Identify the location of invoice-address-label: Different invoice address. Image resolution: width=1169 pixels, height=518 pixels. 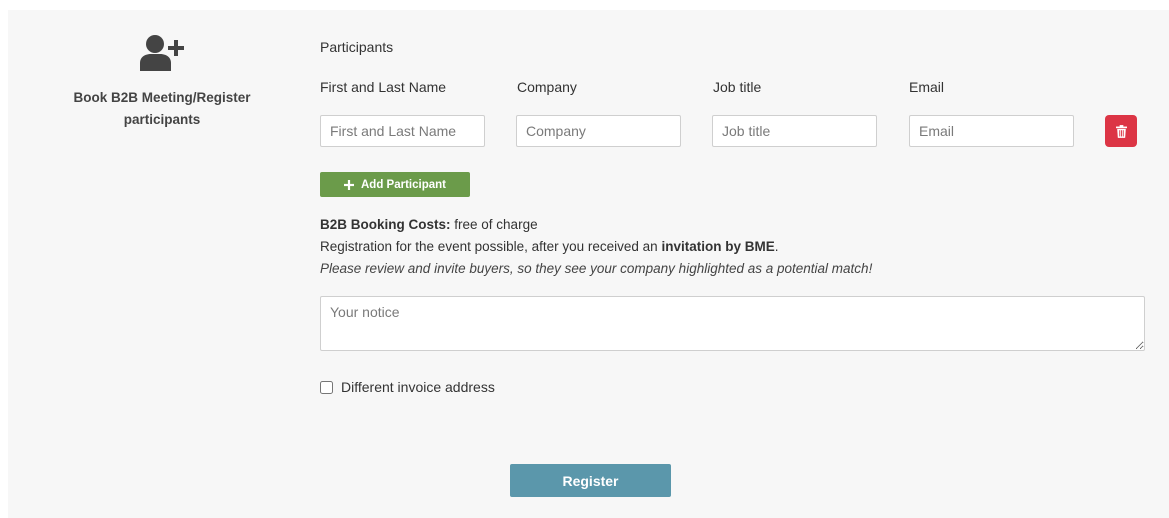
(418, 387).